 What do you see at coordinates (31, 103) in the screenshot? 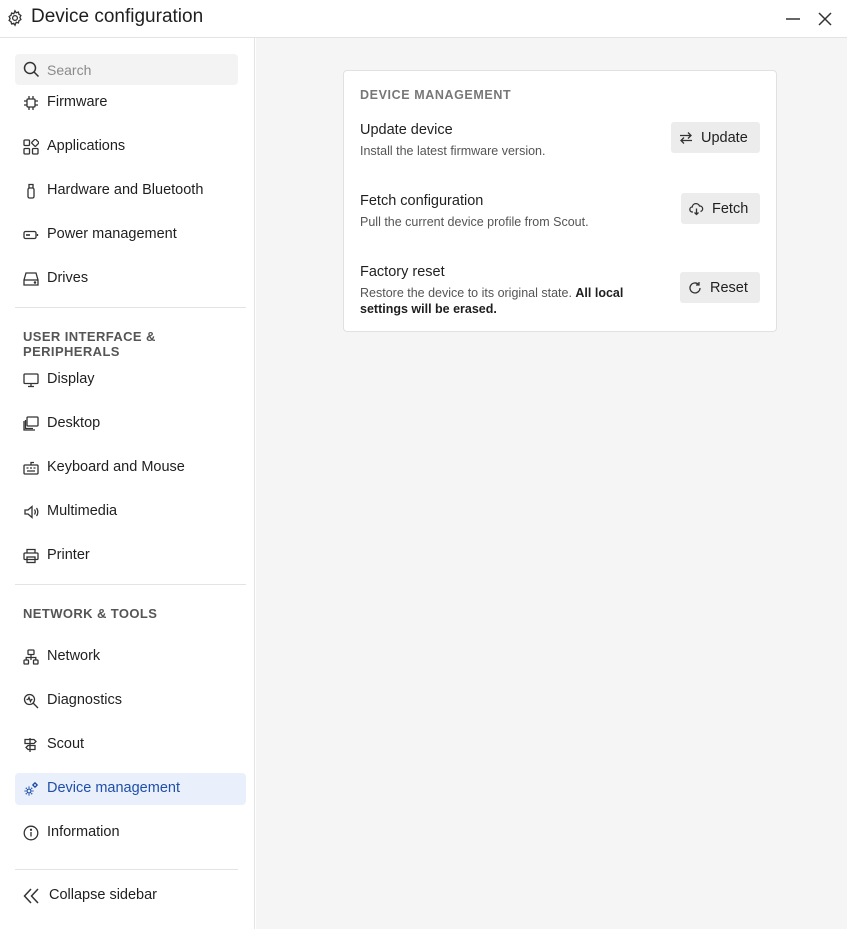
I see `chip-icon` at bounding box center [31, 103].